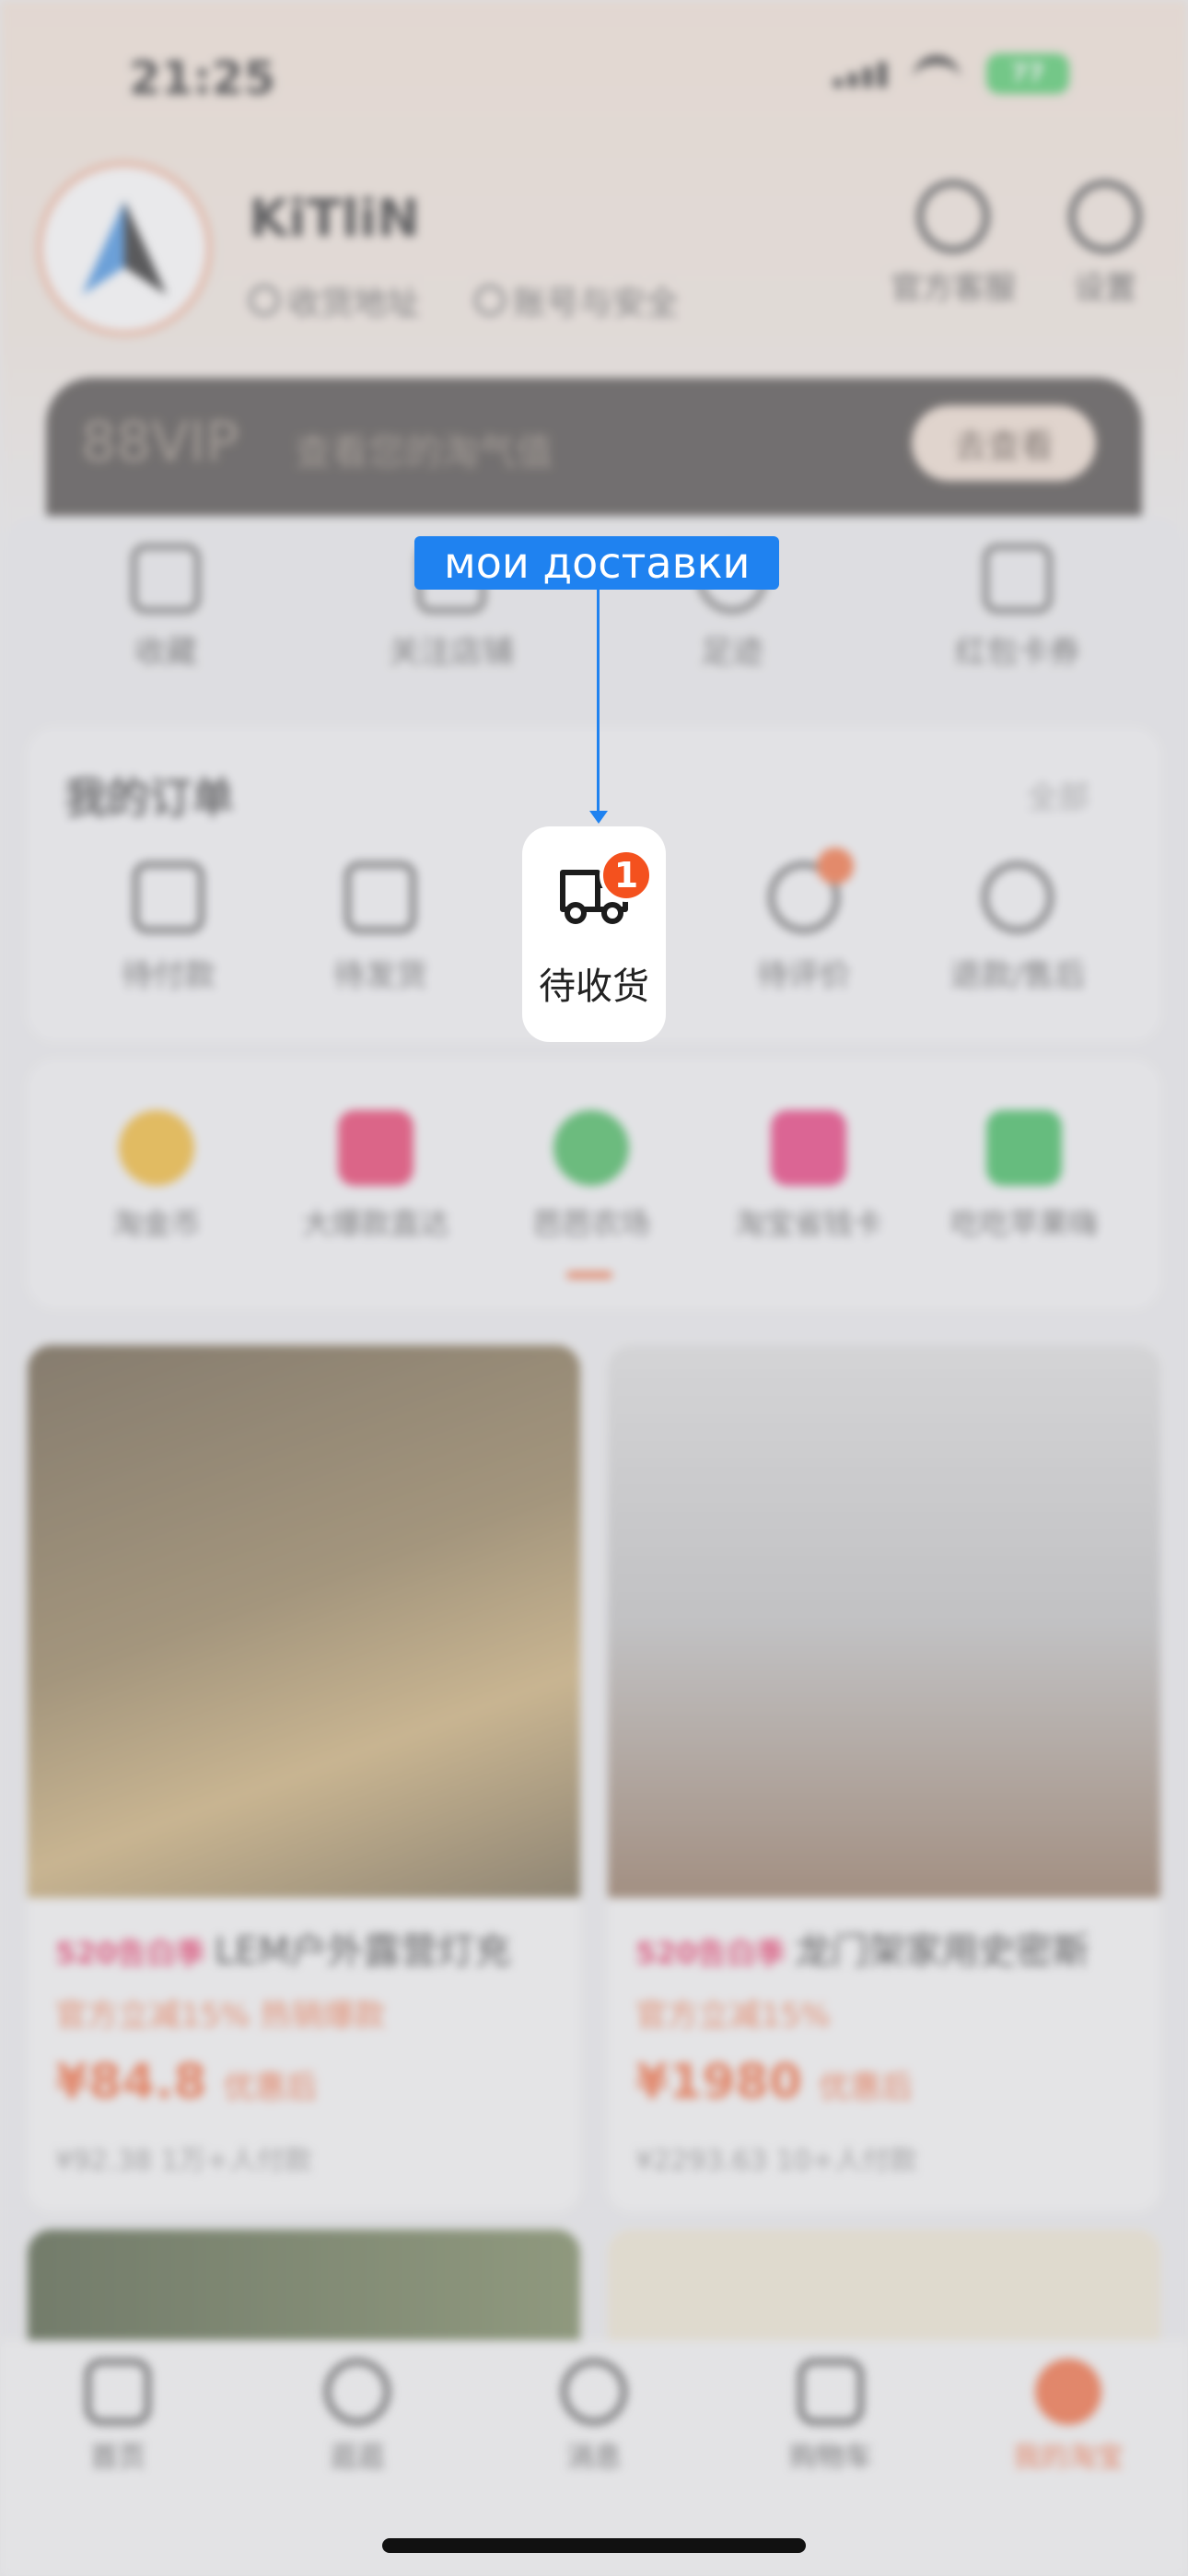  Describe the element at coordinates (597, 563) in the screenshot. I see `annotation-callout: мои доставки` at that location.